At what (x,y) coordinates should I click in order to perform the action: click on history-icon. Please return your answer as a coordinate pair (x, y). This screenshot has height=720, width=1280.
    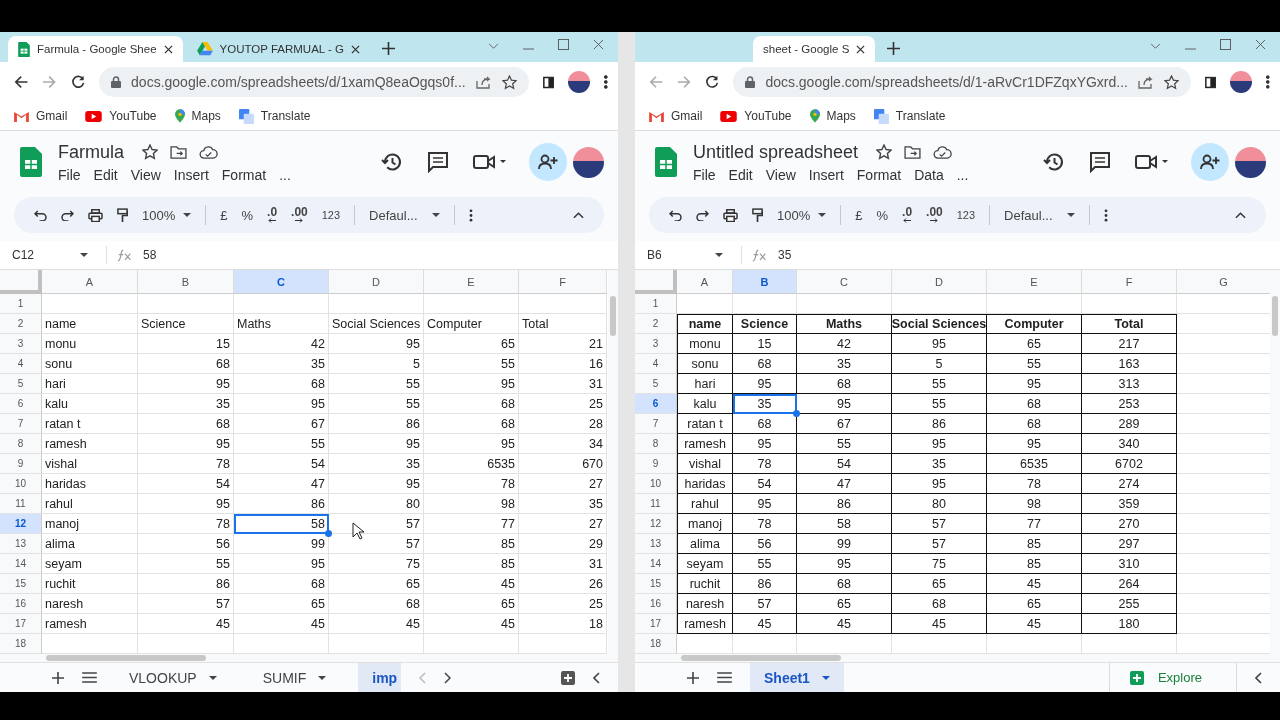
    Looking at the image, I should click on (1054, 162).